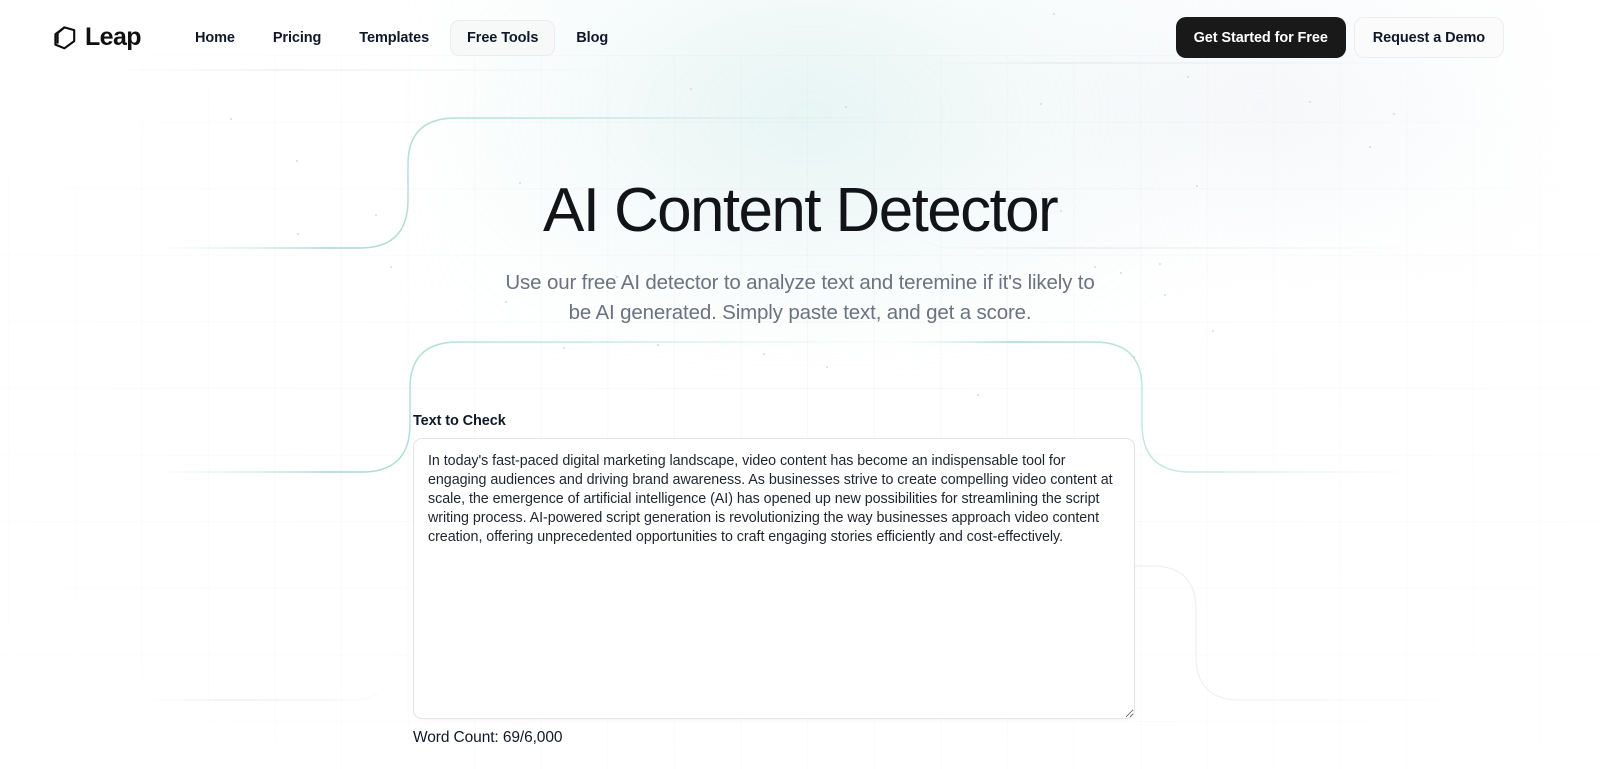 Image resolution: width=1600 pixels, height=769 pixels. What do you see at coordinates (65, 37) in the screenshot?
I see `cube-logo-icon` at bounding box center [65, 37].